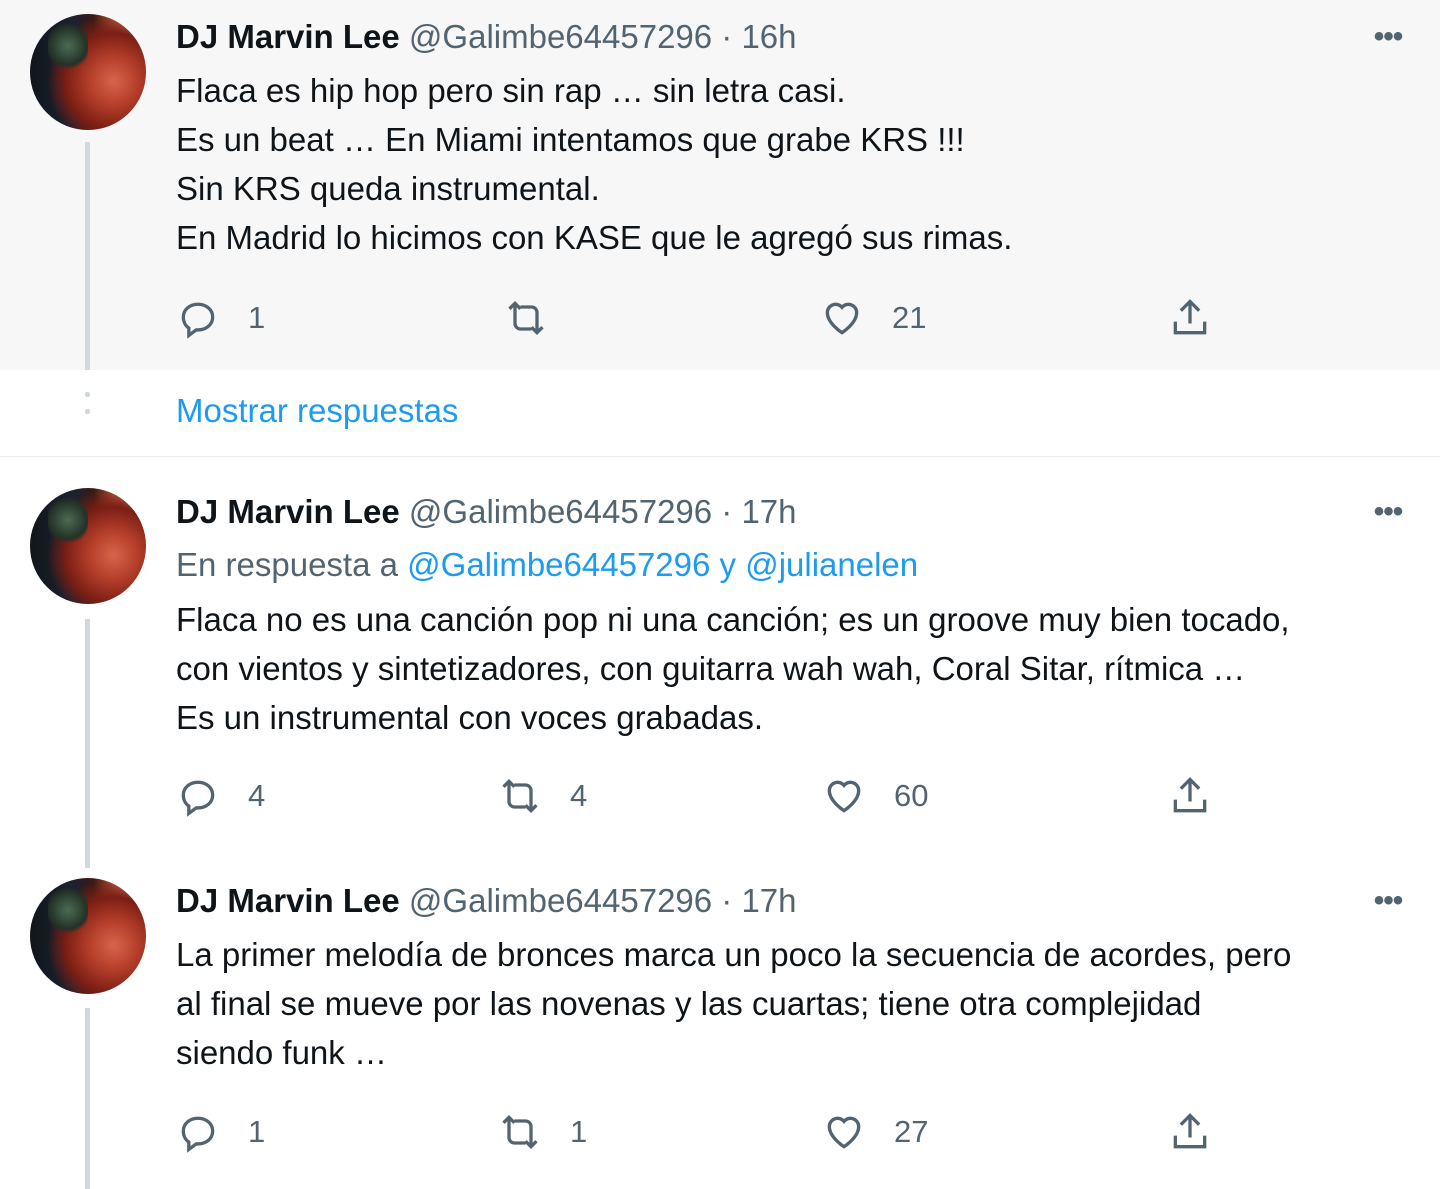 Image resolution: width=1440 pixels, height=1189 pixels. Describe the element at coordinates (875, 1132) in the screenshot. I see `like-button: 27` at that location.